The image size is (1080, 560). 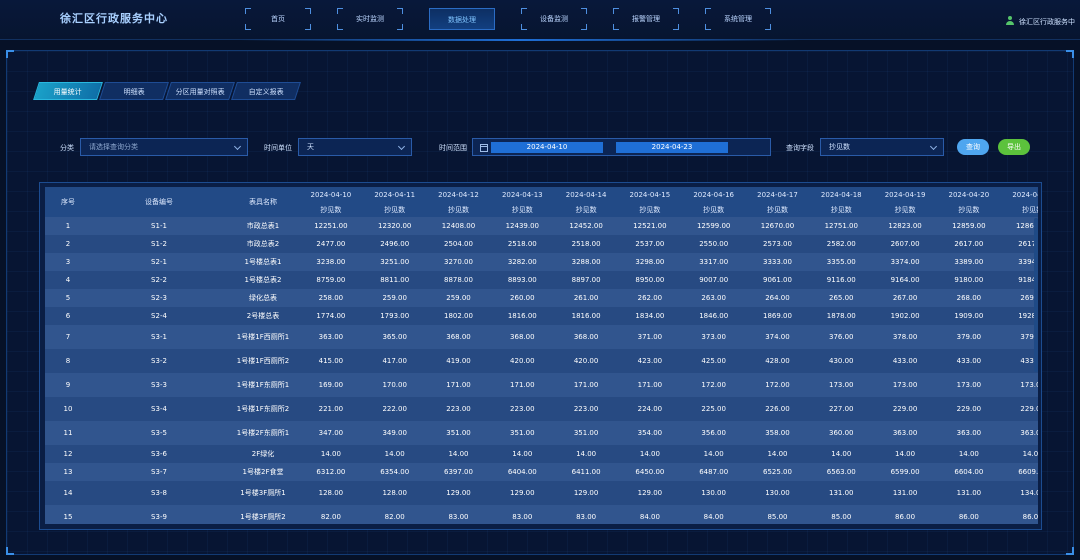 What do you see at coordinates (882, 147) in the screenshot?
I see `query-field-select: 抄见数` at bounding box center [882, 147].